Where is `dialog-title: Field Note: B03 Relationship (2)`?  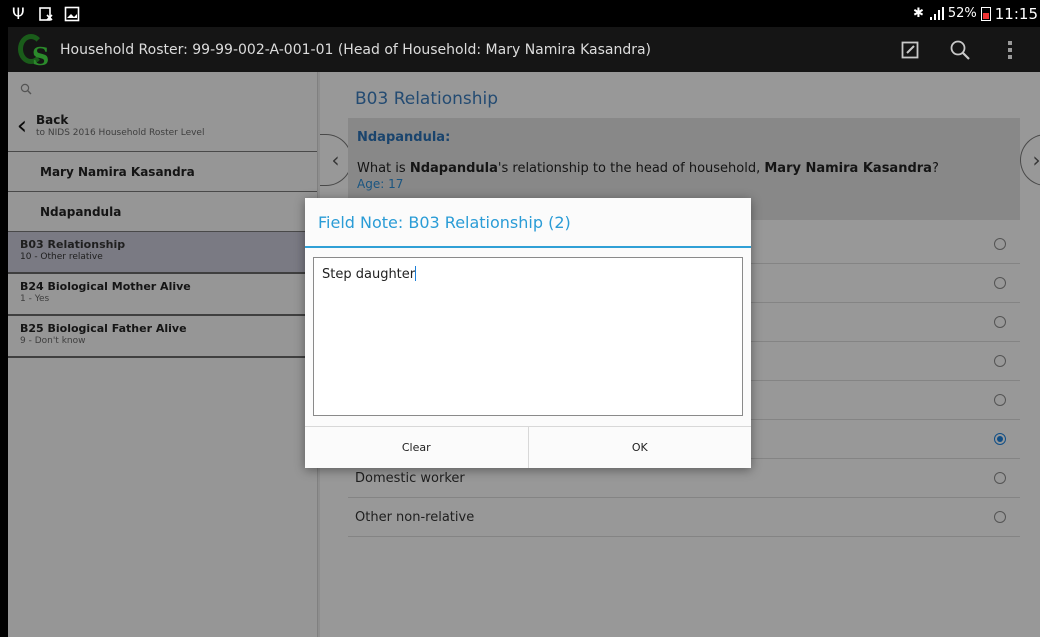
dialog-title: Field Note: B03 Relationship (2) is located at coordinates (528, 223).